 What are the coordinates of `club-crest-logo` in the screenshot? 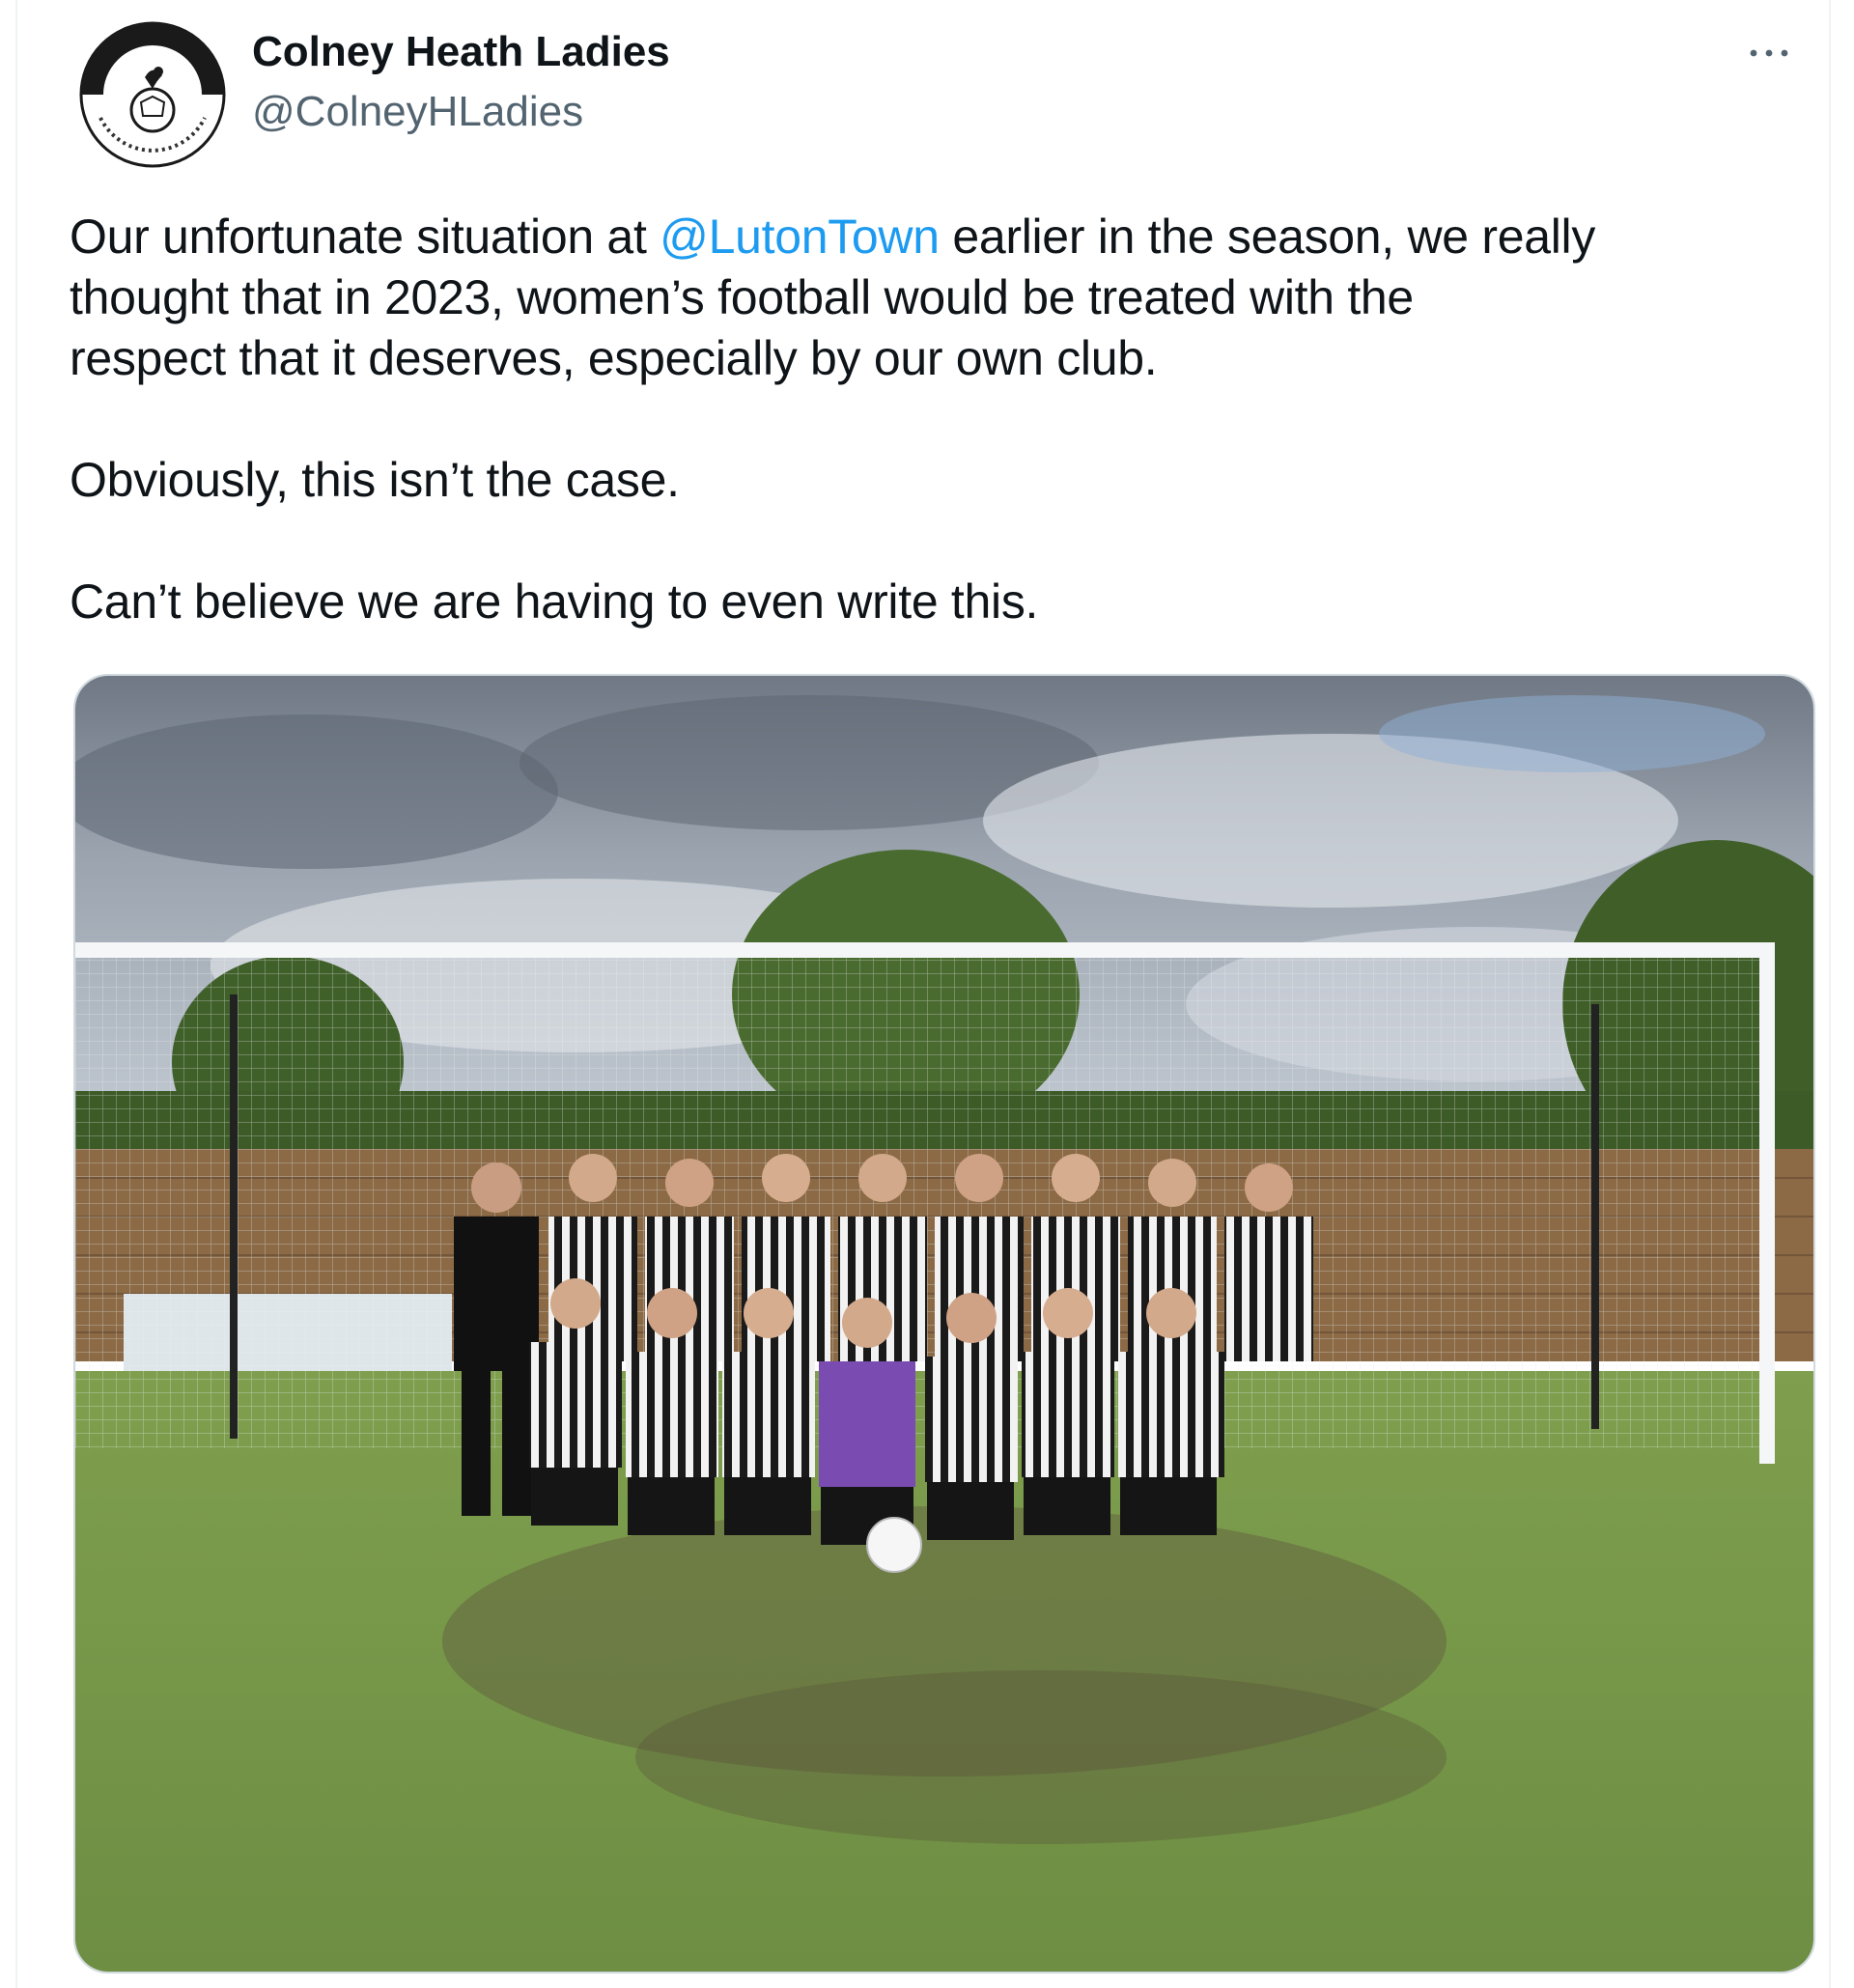 It's located at (152, 95).